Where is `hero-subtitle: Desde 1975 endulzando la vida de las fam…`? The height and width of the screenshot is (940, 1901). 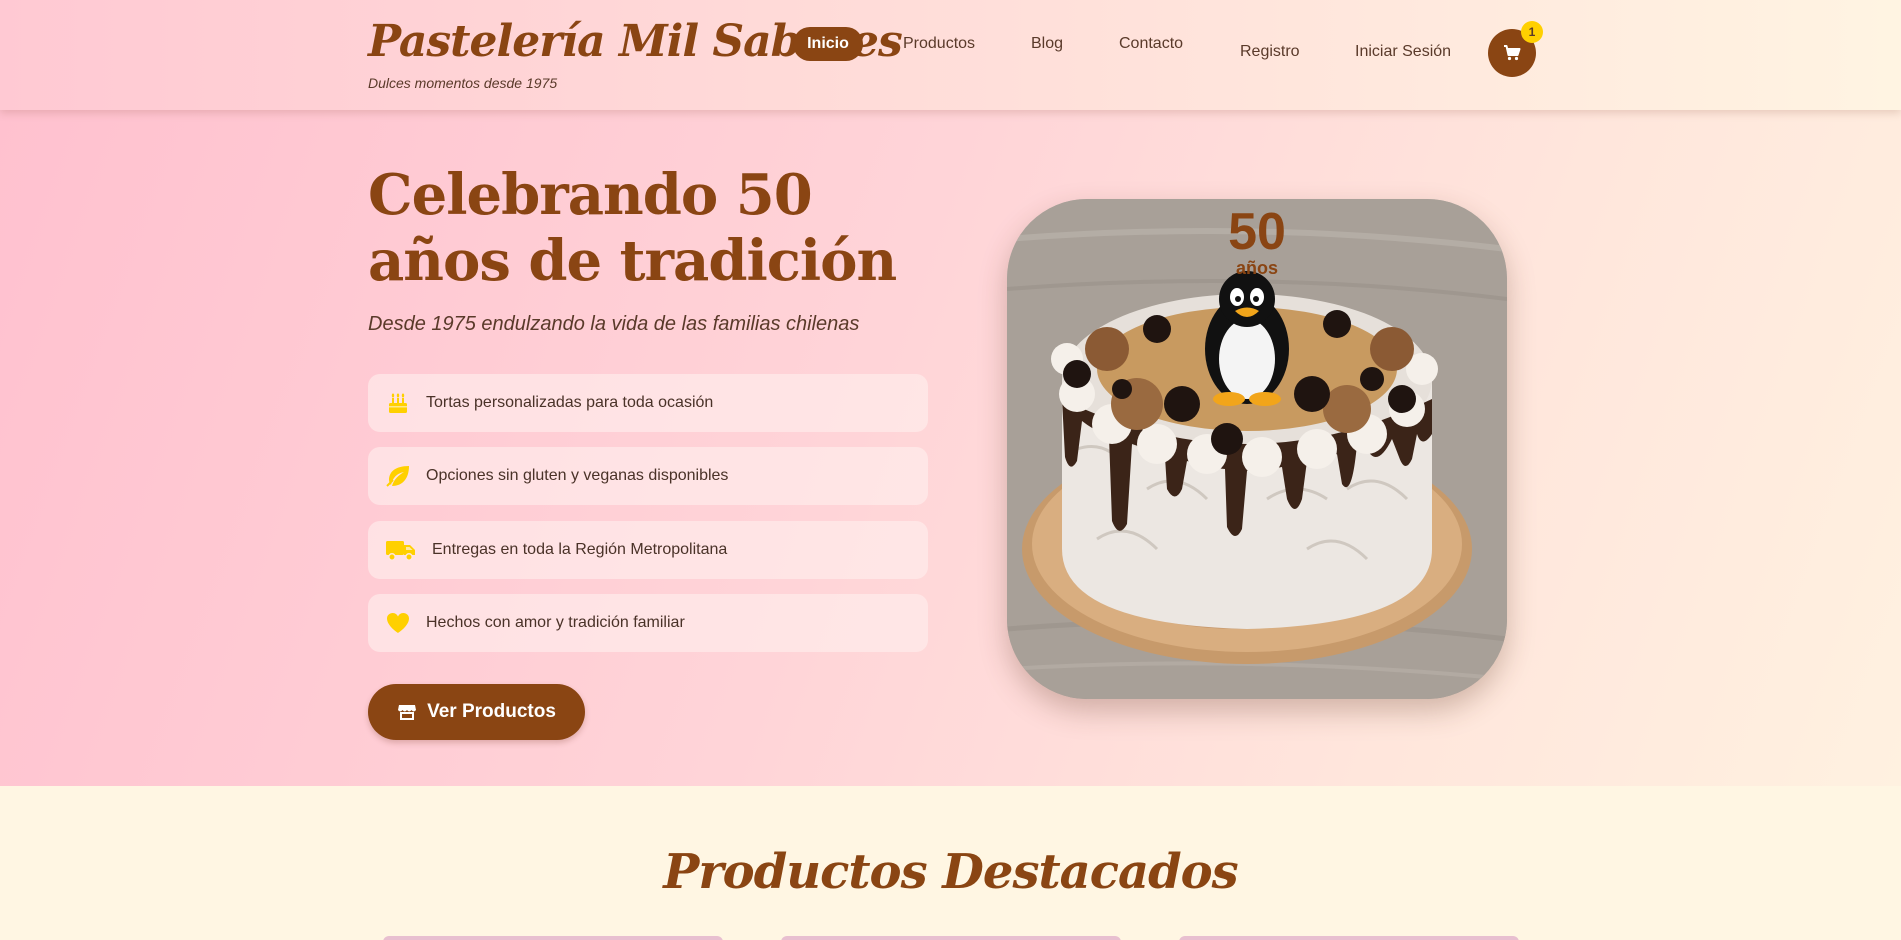 hero-subtitle: Desde 1975 endulzando la vida de las fam… is located at coordinates (614, 324).